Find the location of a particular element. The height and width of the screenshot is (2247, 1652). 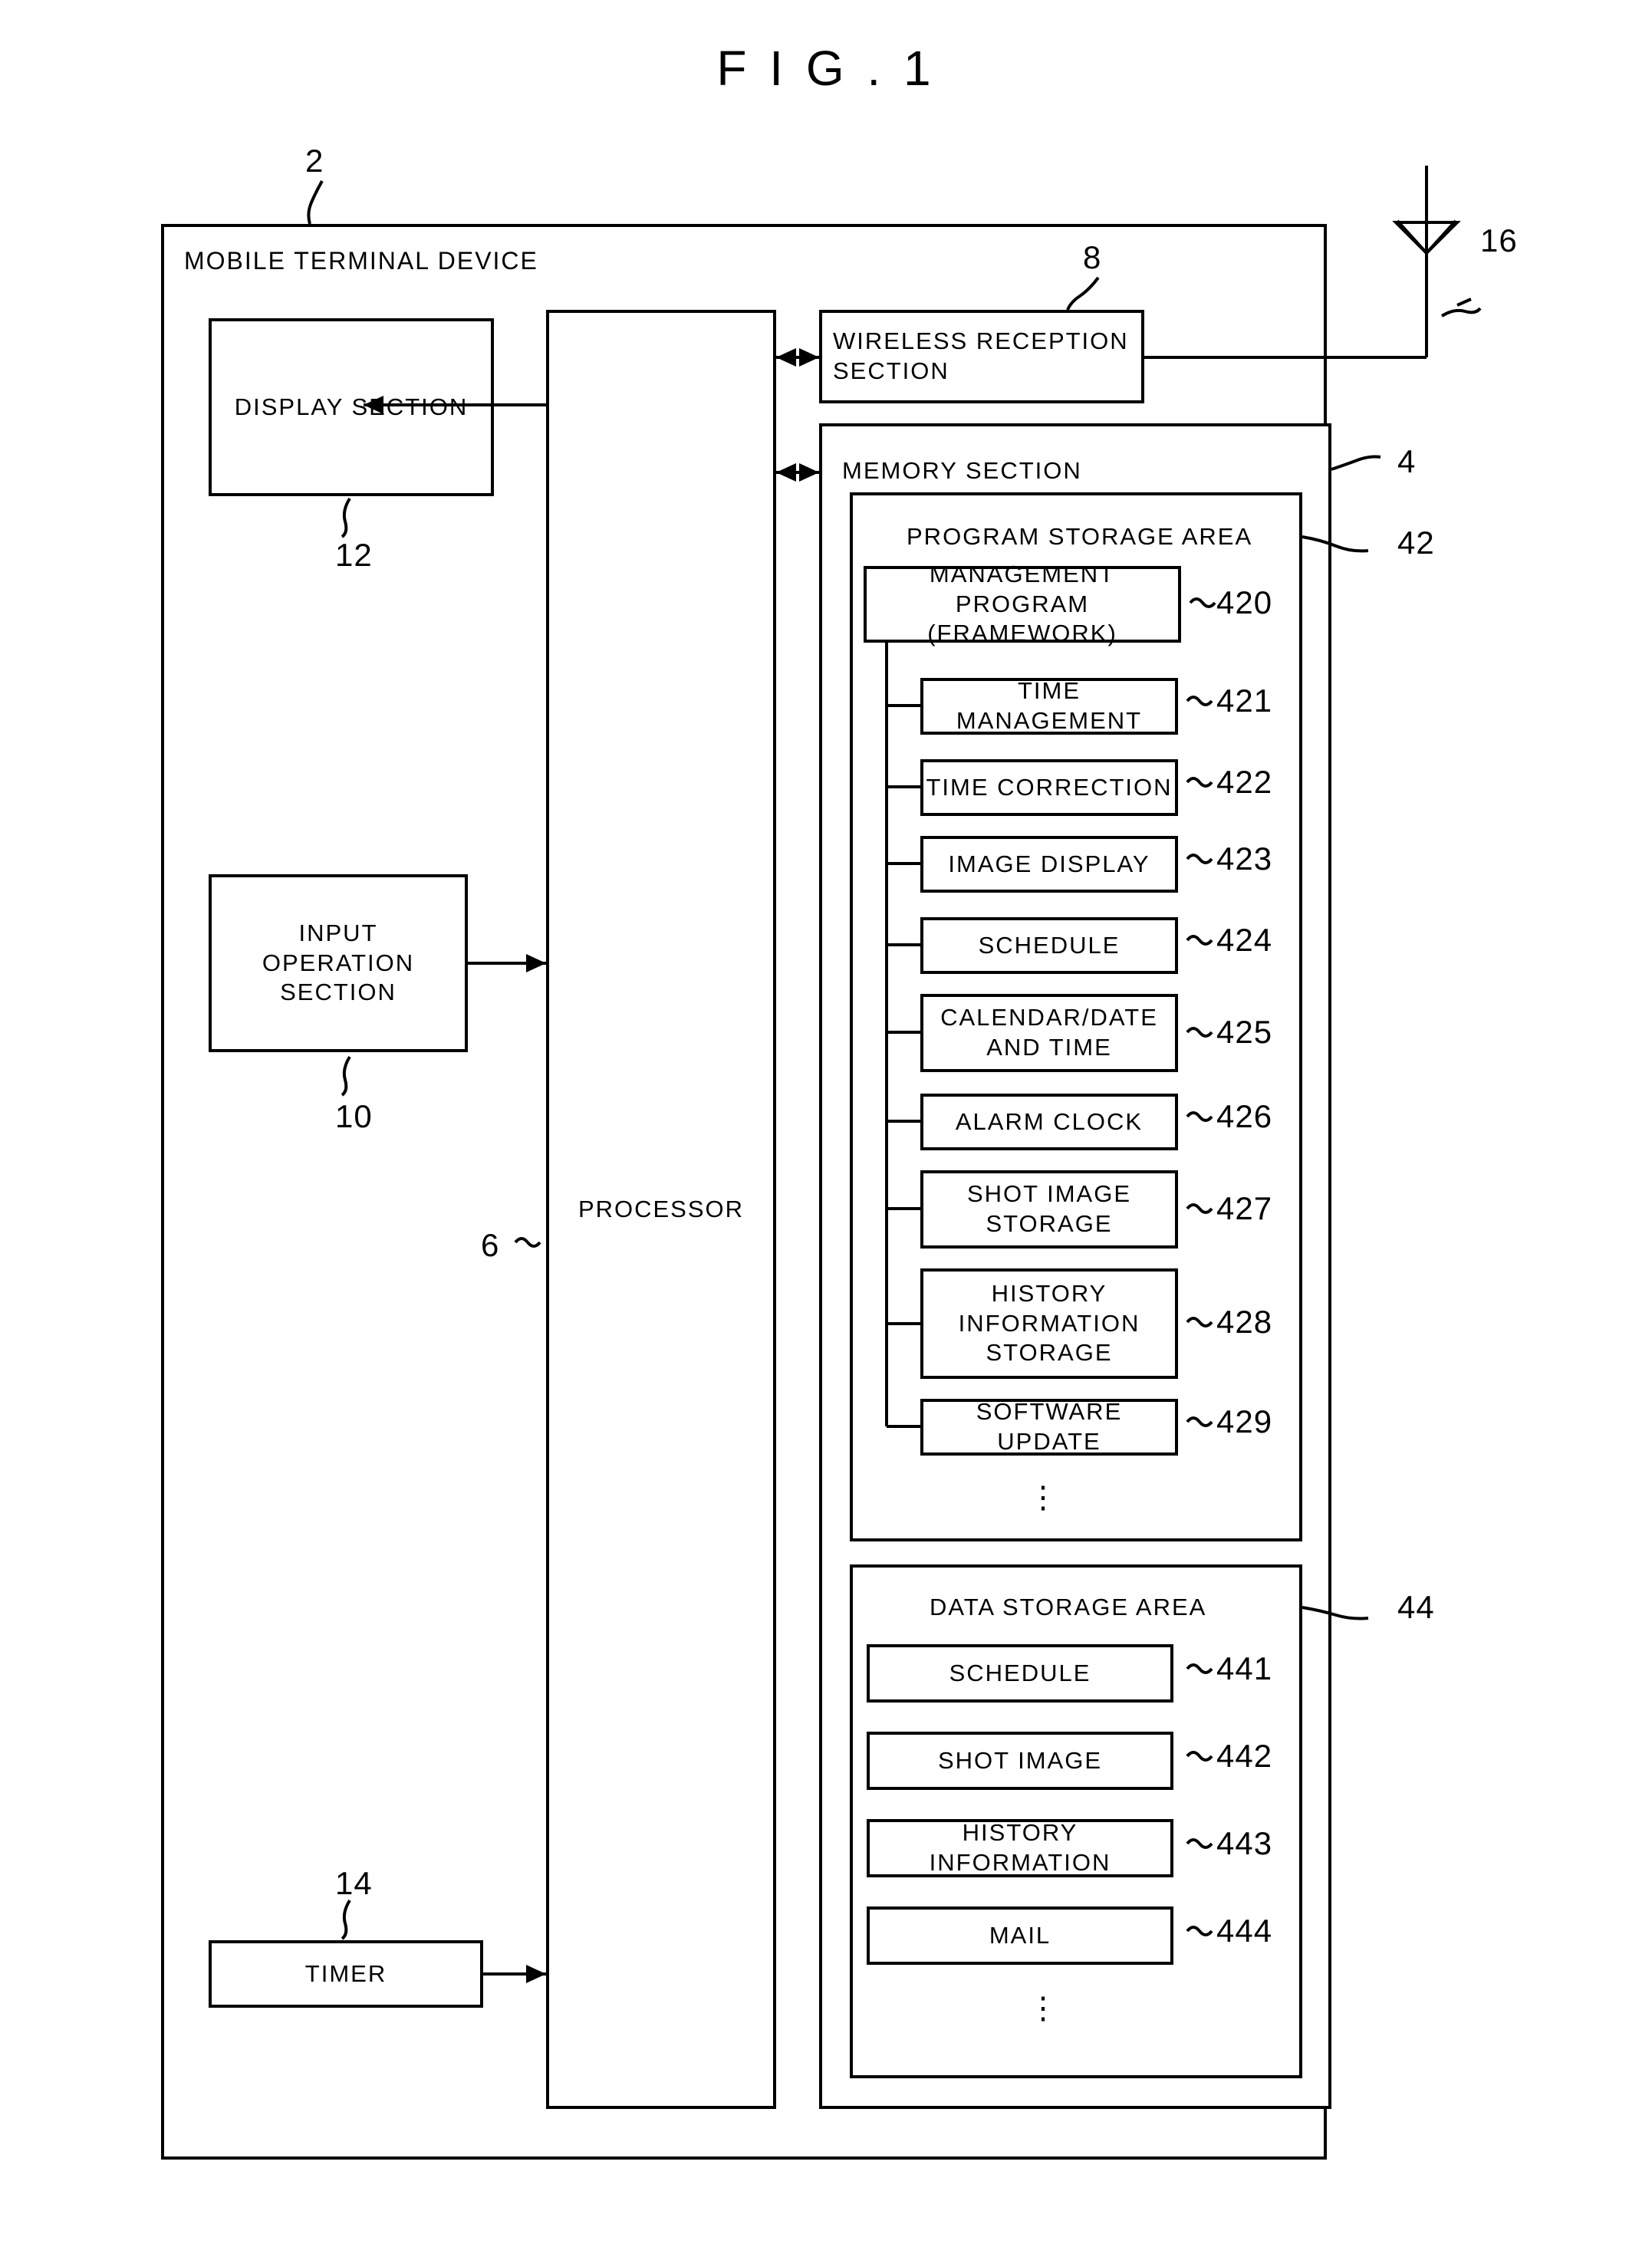

program-storage-area-label: PROGRAM STORAGE AREA is located at coordinates (1080, 536).